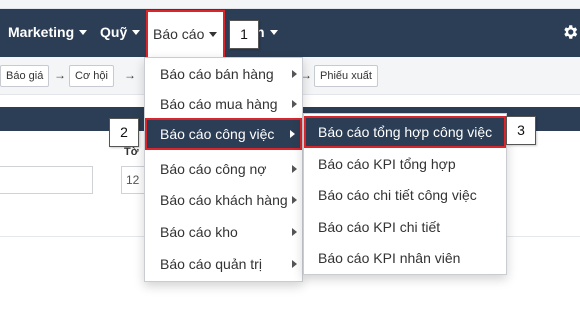  What do you see at coordinates (244, 34) in the screenshot?
I see `step-callout-1: 1` at bounding box center [244, 34].